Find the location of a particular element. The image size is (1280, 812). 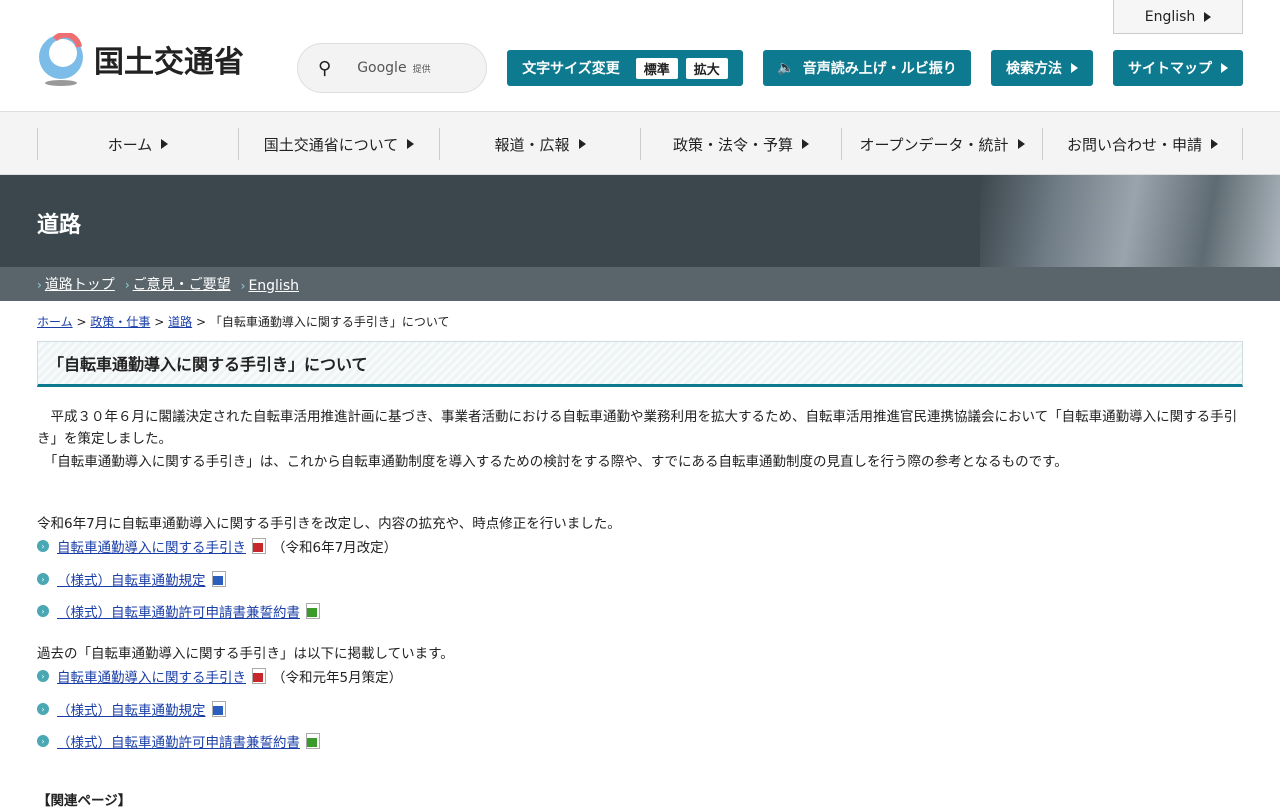

nav-label: ホーム is located at coordinates (130, 144).